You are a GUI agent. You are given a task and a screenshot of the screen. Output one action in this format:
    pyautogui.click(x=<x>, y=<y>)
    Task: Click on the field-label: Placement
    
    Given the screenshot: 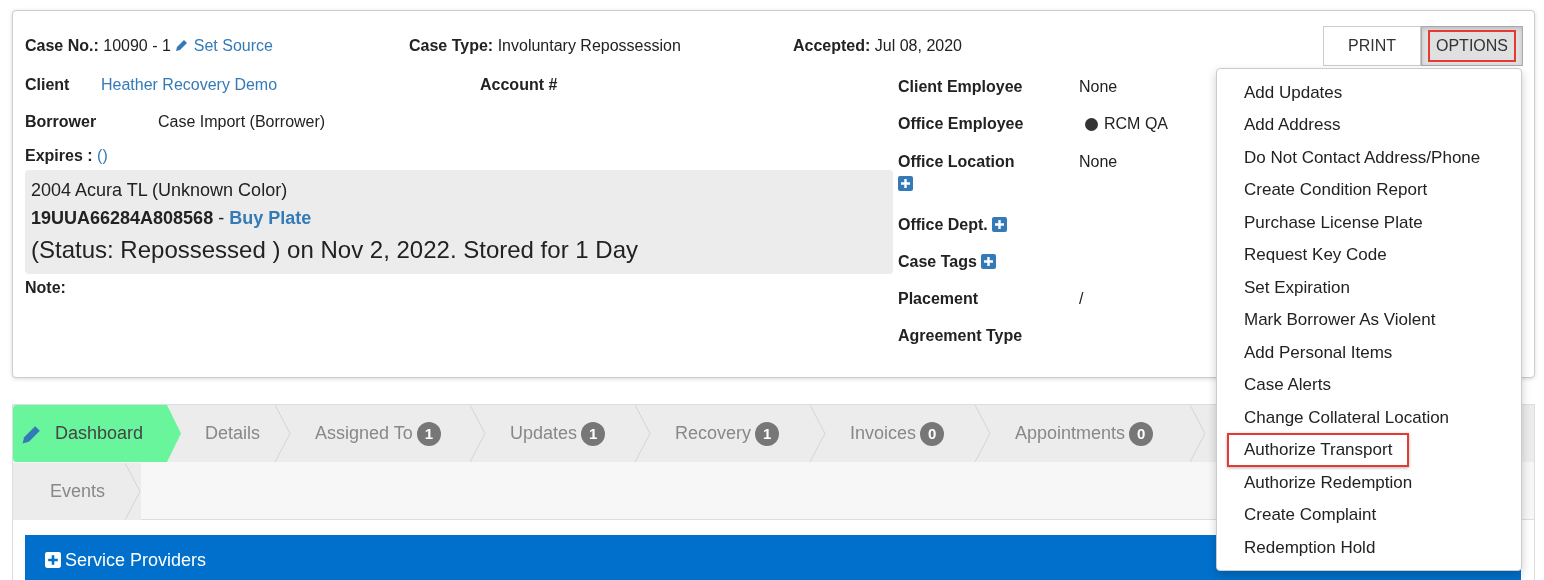 What is the action you would take?
    pyautogui.click(x=938, y=298)
    